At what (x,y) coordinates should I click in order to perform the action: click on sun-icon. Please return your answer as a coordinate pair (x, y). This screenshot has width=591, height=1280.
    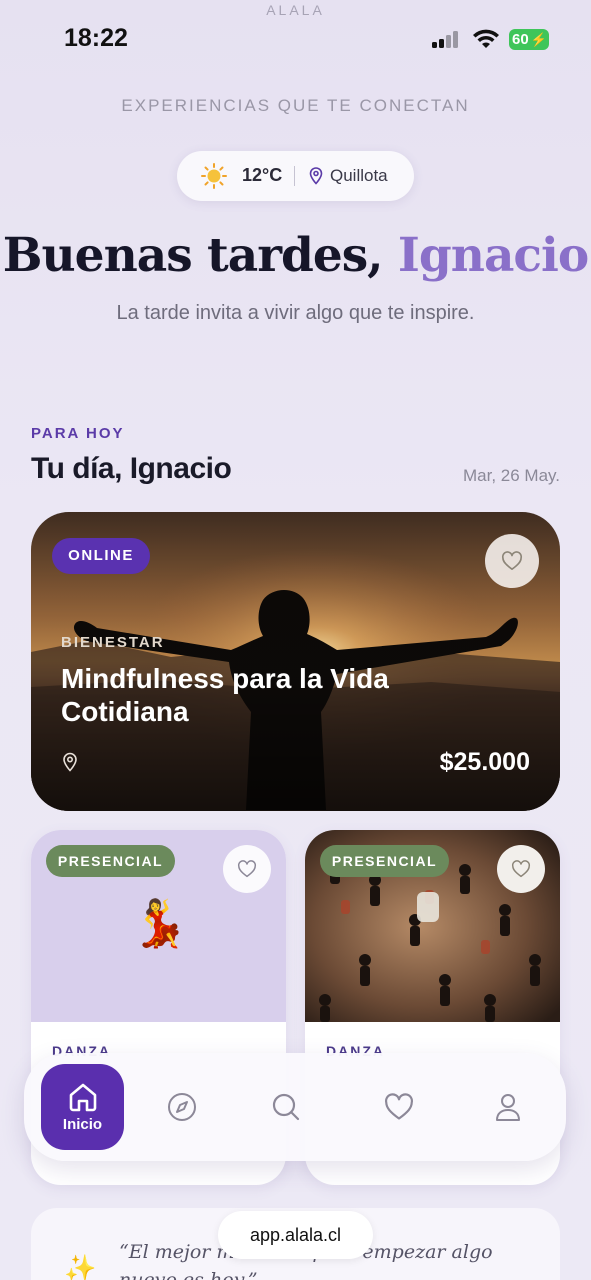
    Looking at the image, I should click on (214, 176).